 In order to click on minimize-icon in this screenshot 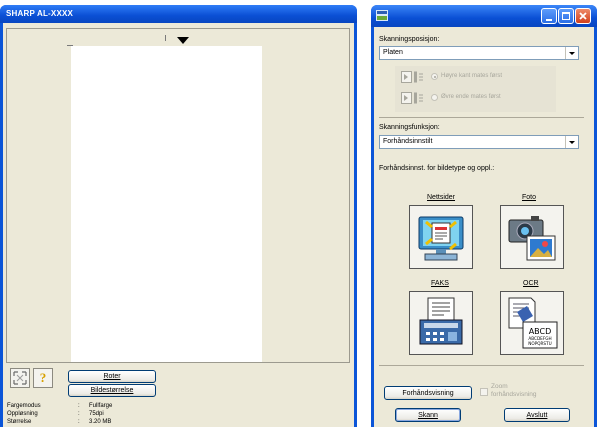, I will do `click(549, 20)`.